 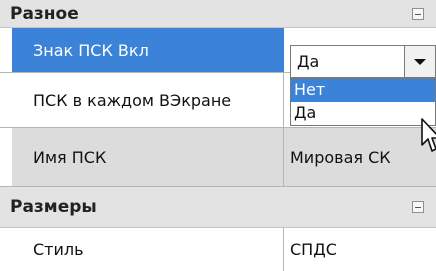 What do you see at coordinates (363, 113) in the screenshot?
I see `dropdown-option-yes: Да` at bounding box center [363, 113].